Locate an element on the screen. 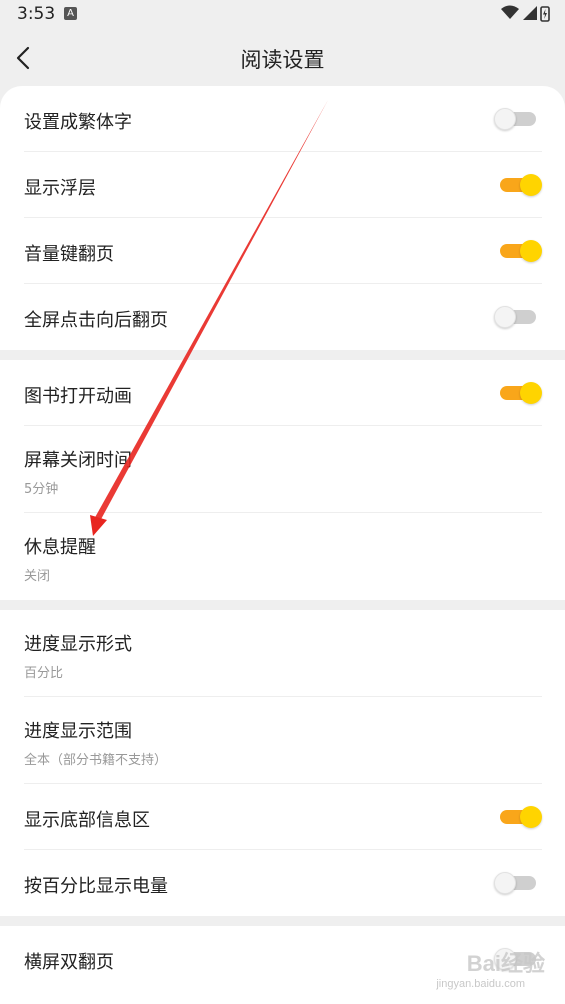 The height and width of the screenshot is (1004, 565). notification-badge-icon: A is located at coordinates (70, 13).